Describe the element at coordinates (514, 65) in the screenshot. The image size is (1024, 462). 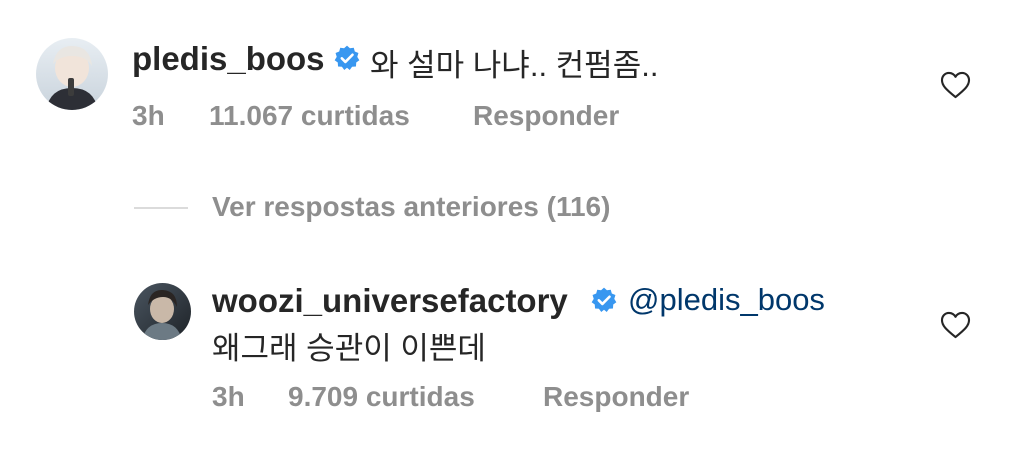
I see `comment-text: 와 설마 나냐.. 컨펌좀..` at that location.